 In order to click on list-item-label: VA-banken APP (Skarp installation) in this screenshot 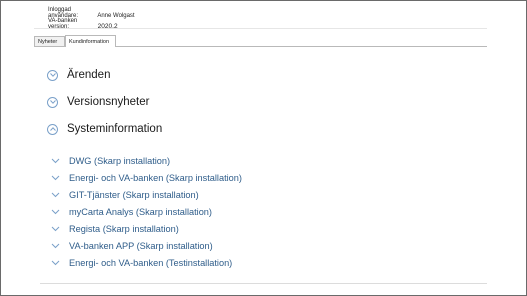, I will do `click(141, 246)`.